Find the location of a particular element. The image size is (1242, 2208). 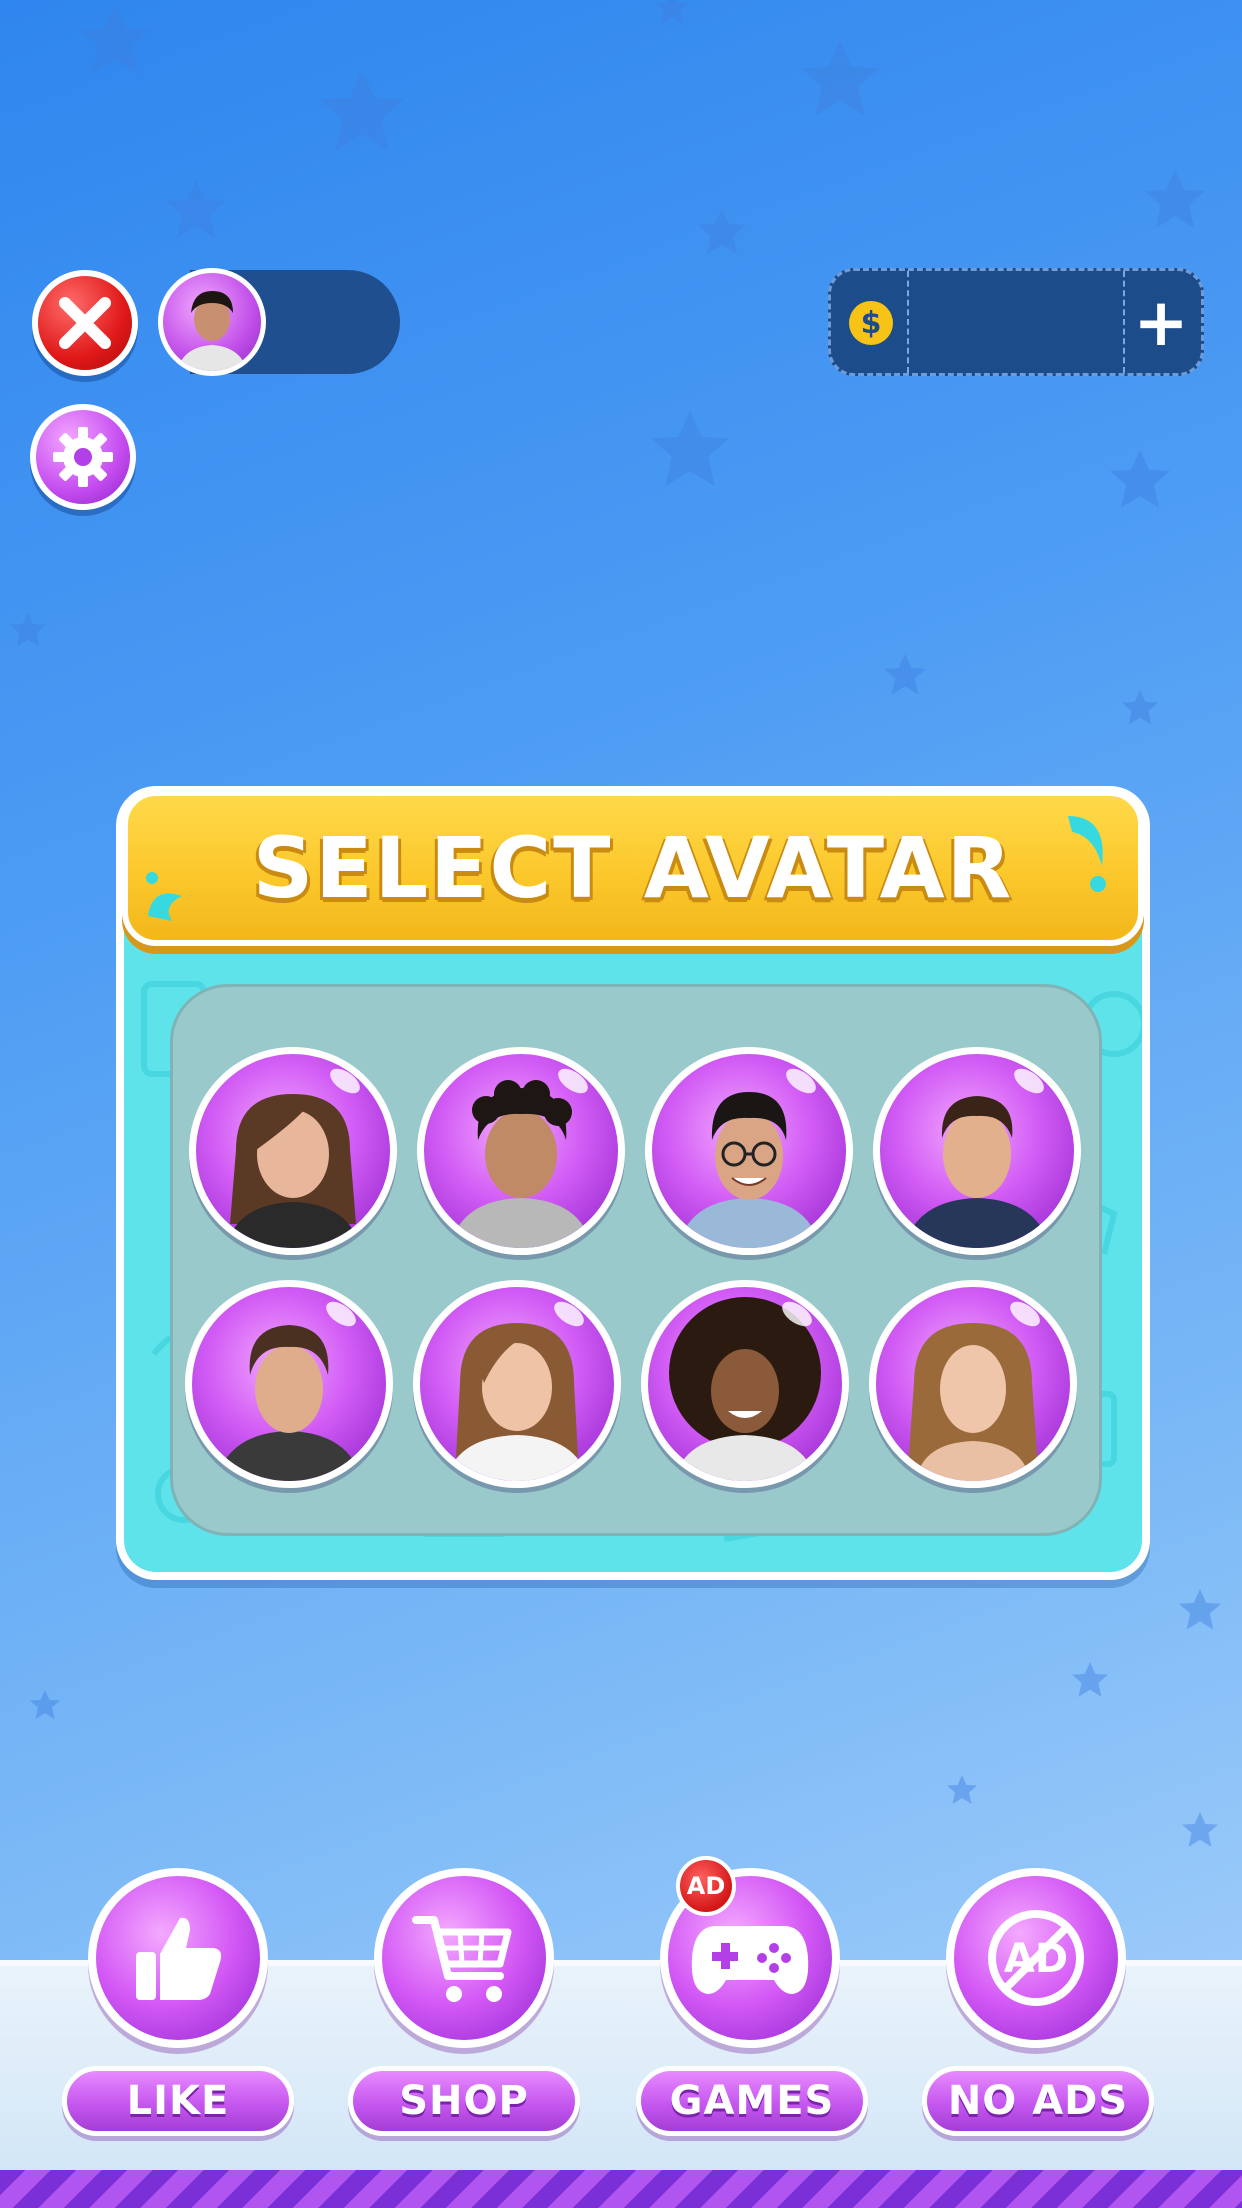

gear-icon is located at coordinates (83, 457).